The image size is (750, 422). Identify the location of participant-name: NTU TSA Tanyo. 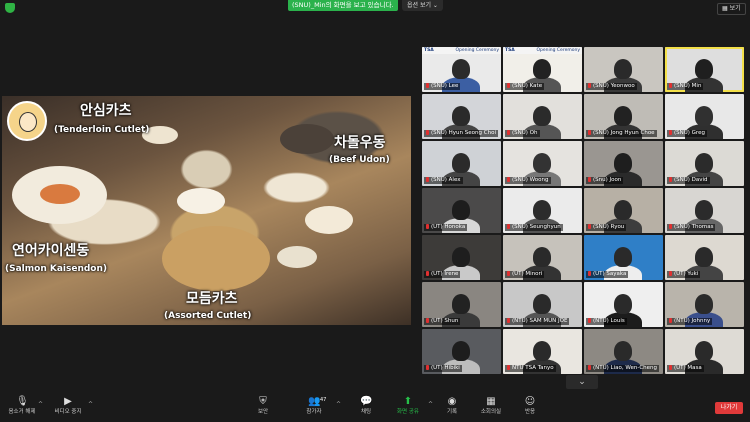
(530, 368).